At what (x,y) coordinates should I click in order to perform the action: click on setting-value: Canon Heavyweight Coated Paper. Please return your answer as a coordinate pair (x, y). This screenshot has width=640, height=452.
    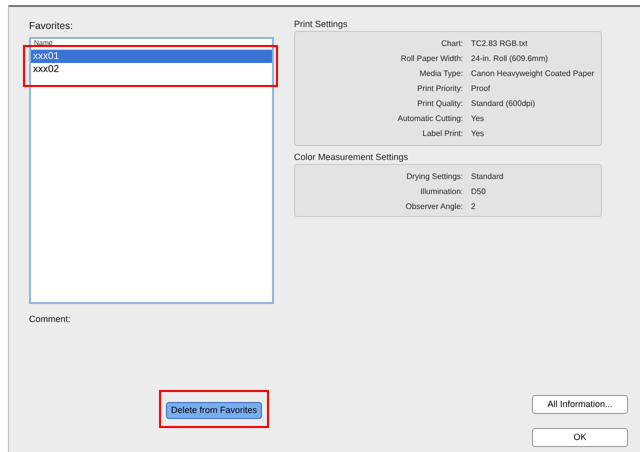
    Looking at the image, I should click on (532, 74).